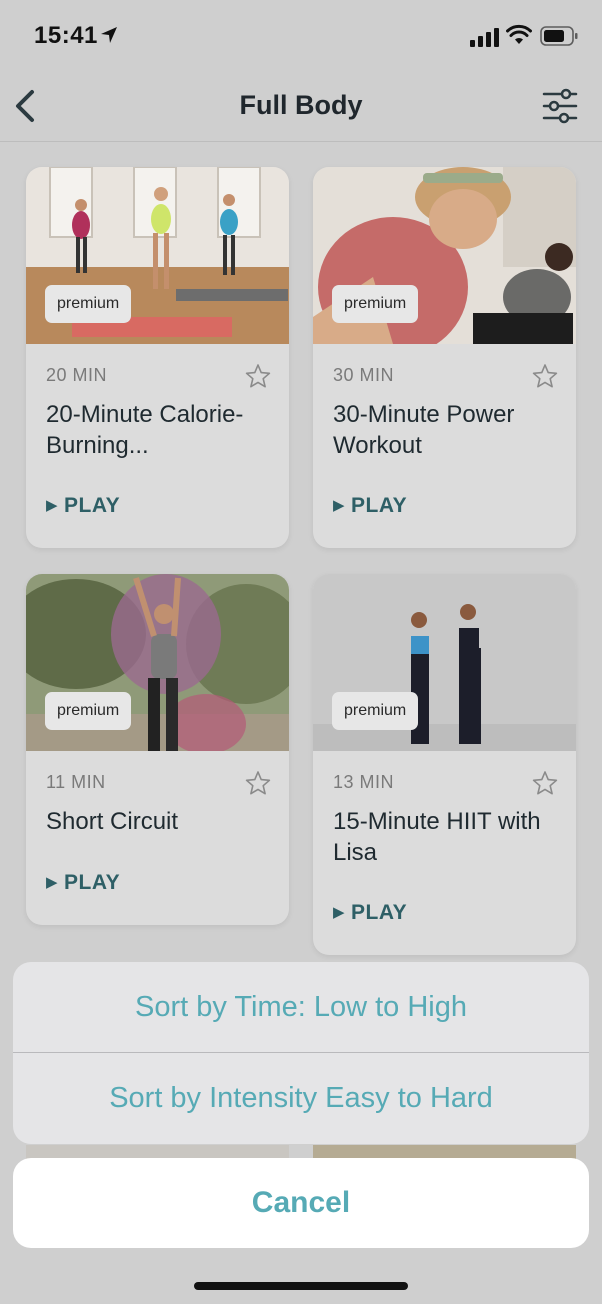 This screenshot has height=1304, width=602. What do you see at coordinates (437, 837) in the screenshot?
I see `card-title: 15-Minute HIIT with Lisa` at bounding box center [437, 837].